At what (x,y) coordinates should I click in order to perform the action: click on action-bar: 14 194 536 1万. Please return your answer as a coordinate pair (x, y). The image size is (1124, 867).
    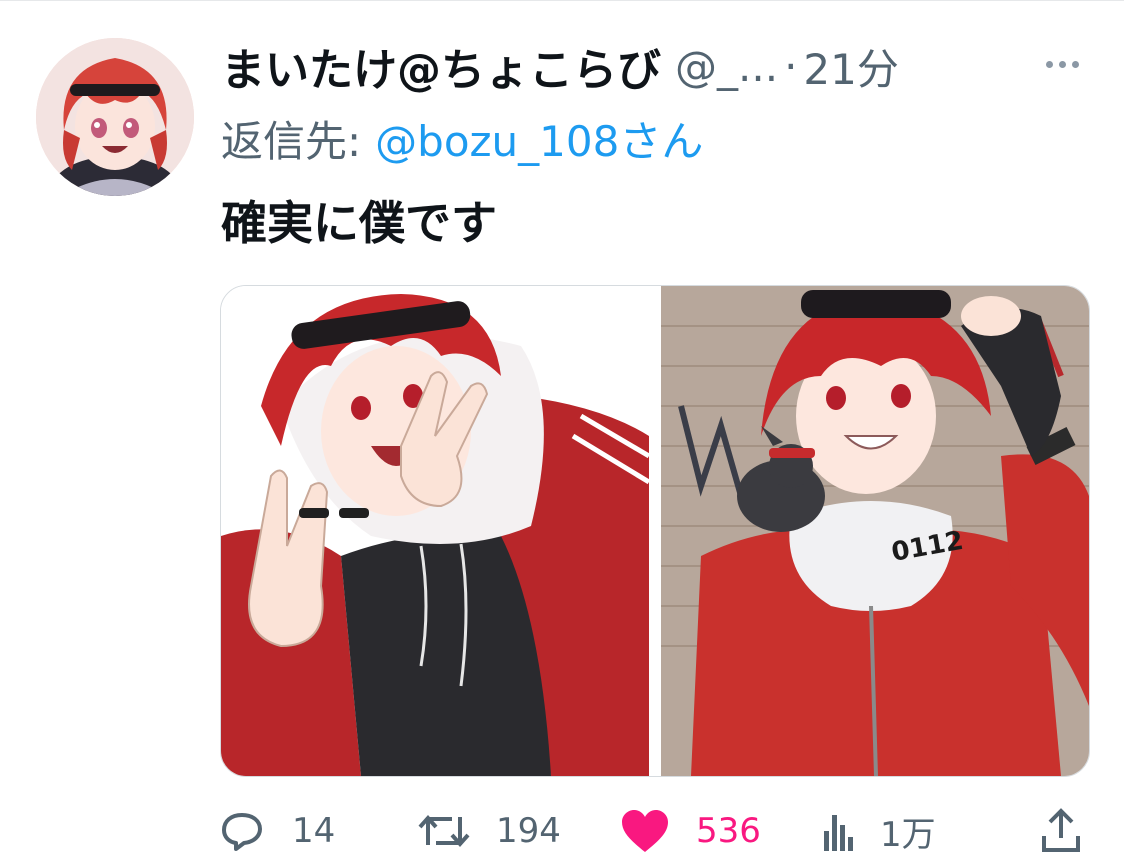
    Looking at the image, I should click on (658, 831).